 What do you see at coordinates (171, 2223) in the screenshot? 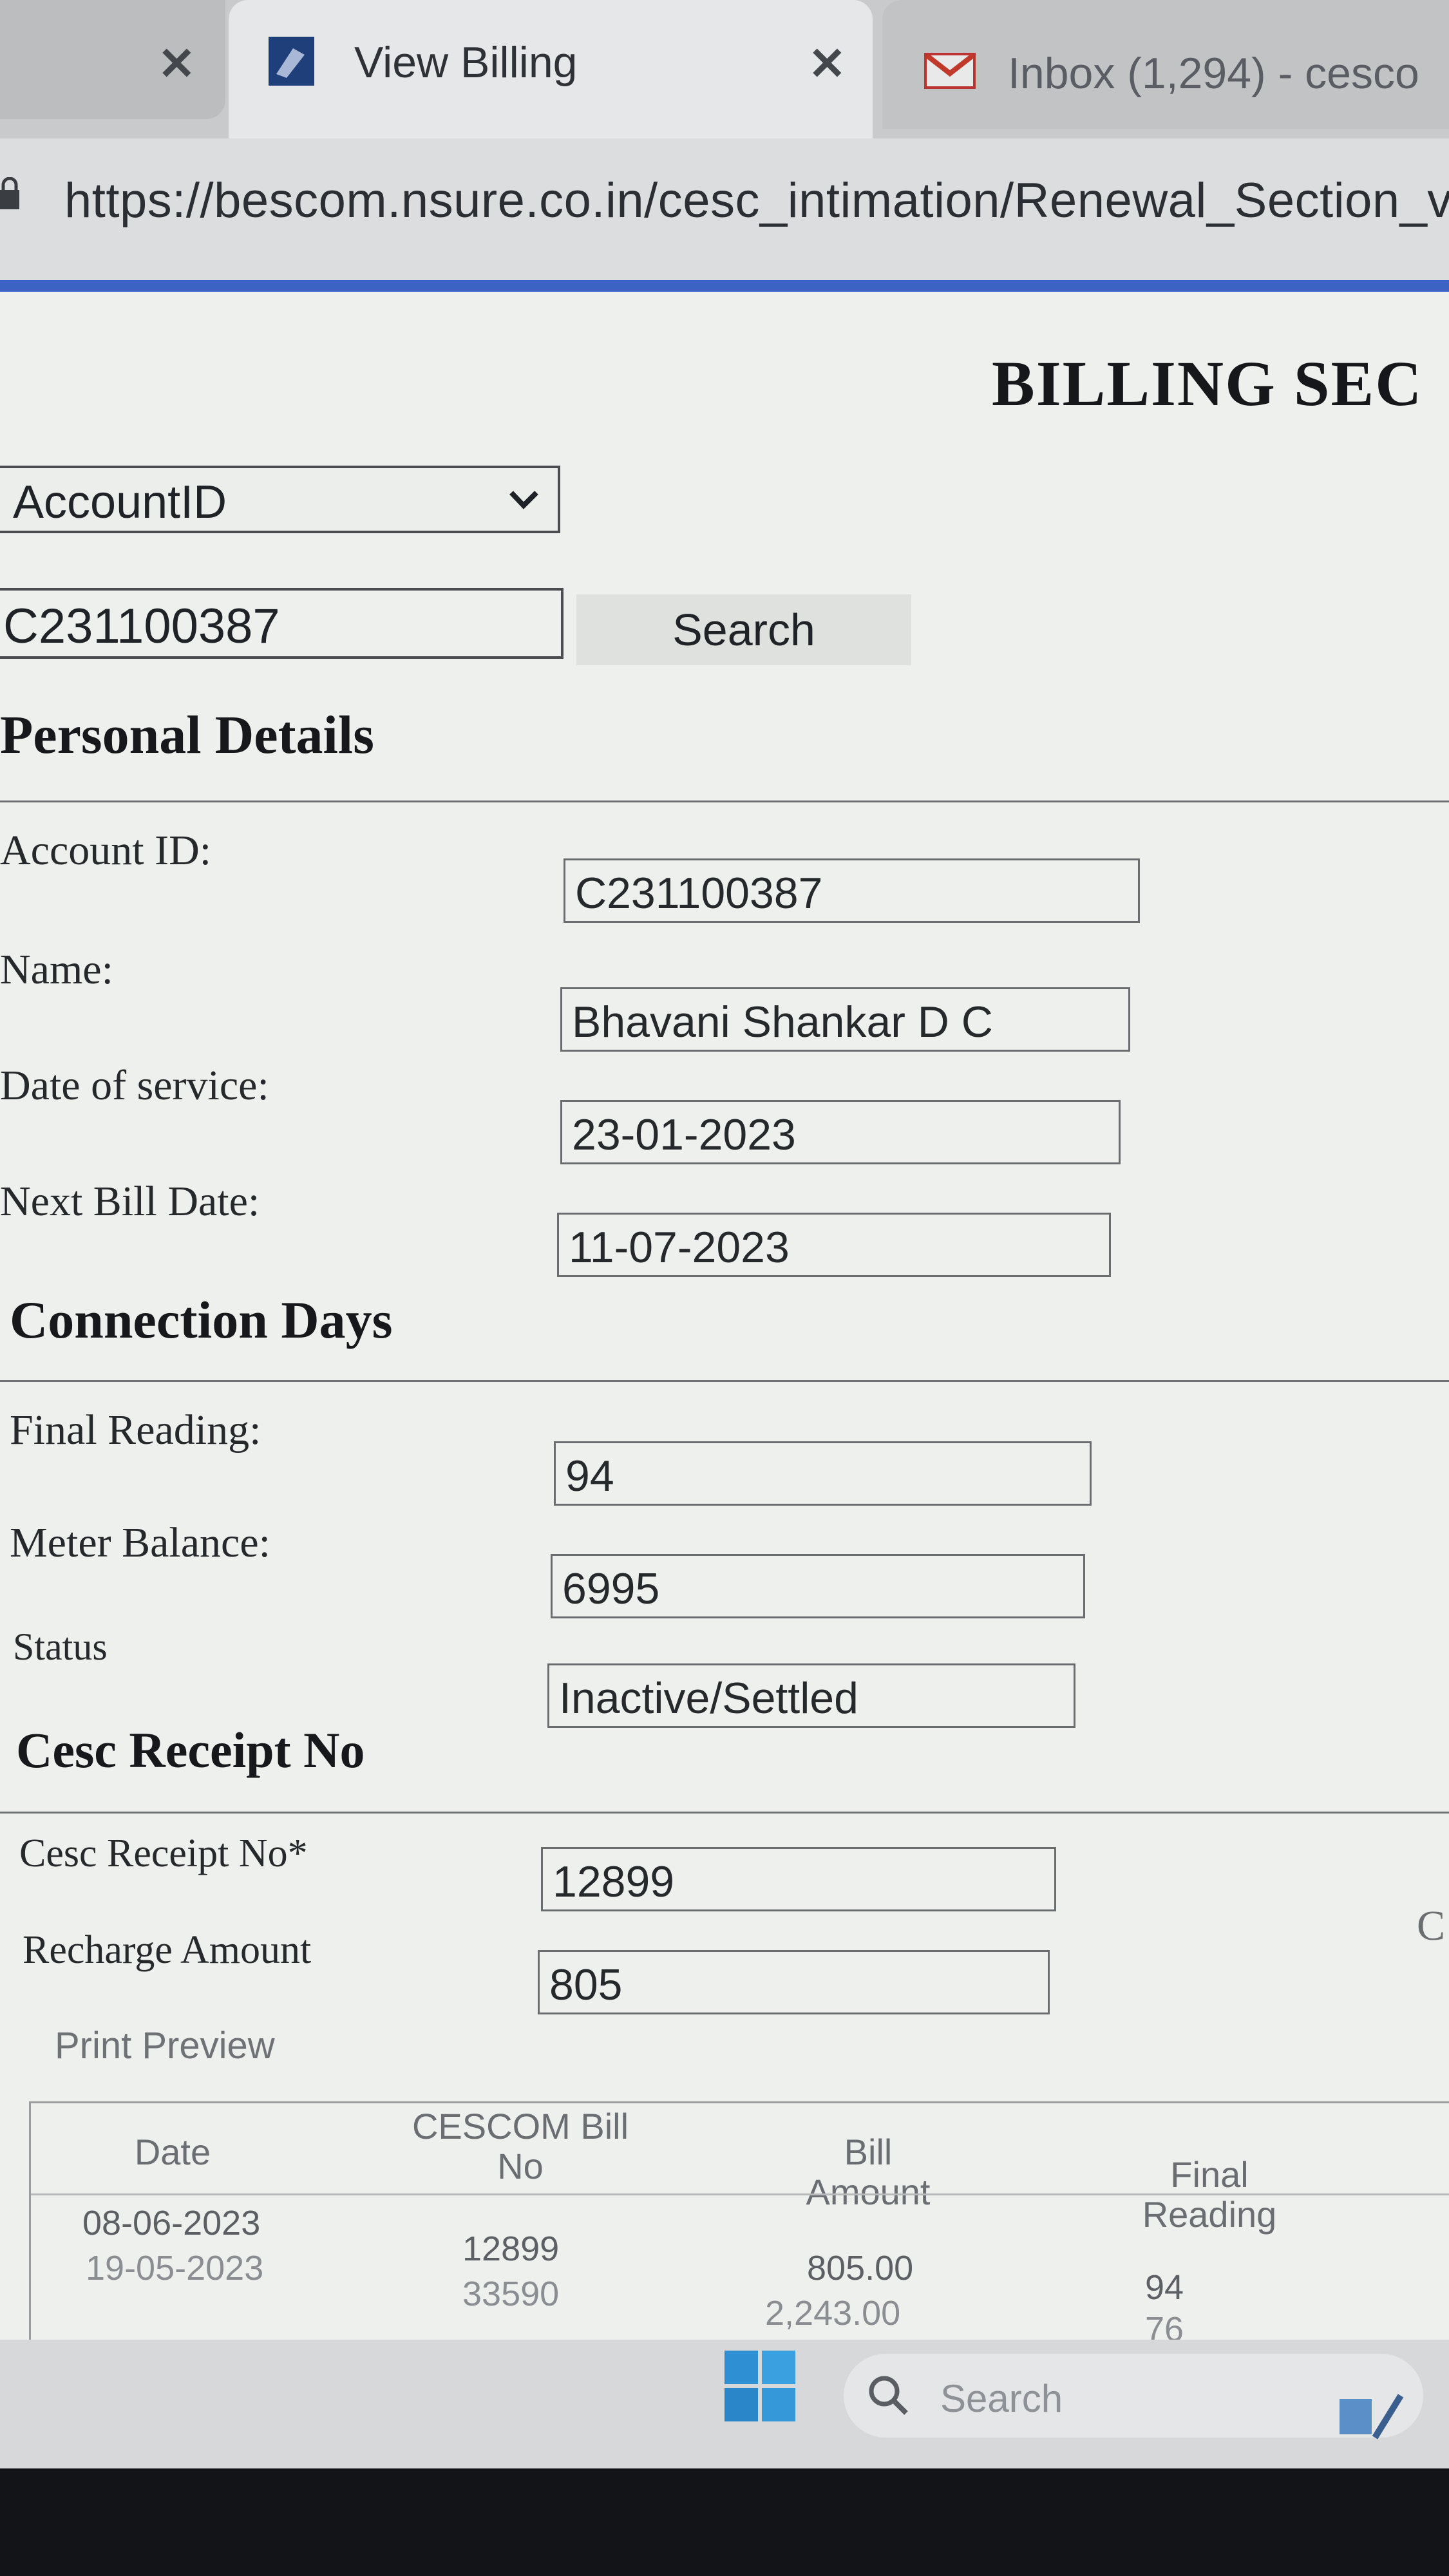
I see `cell-date: 08-06-2023` at bounding box center [171, 2223].